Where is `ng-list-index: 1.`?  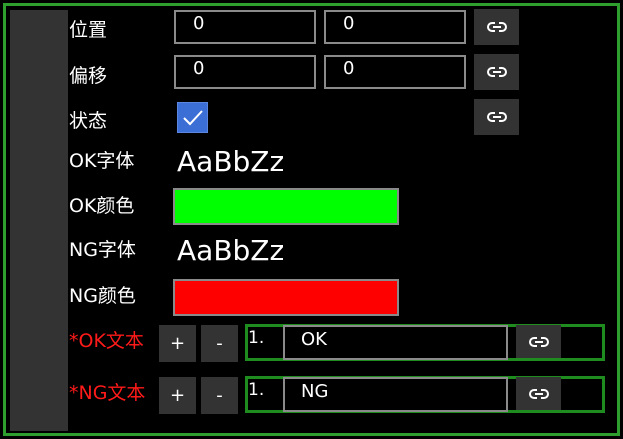
ng-list-index: 1. is located at coordinates (256, 390).